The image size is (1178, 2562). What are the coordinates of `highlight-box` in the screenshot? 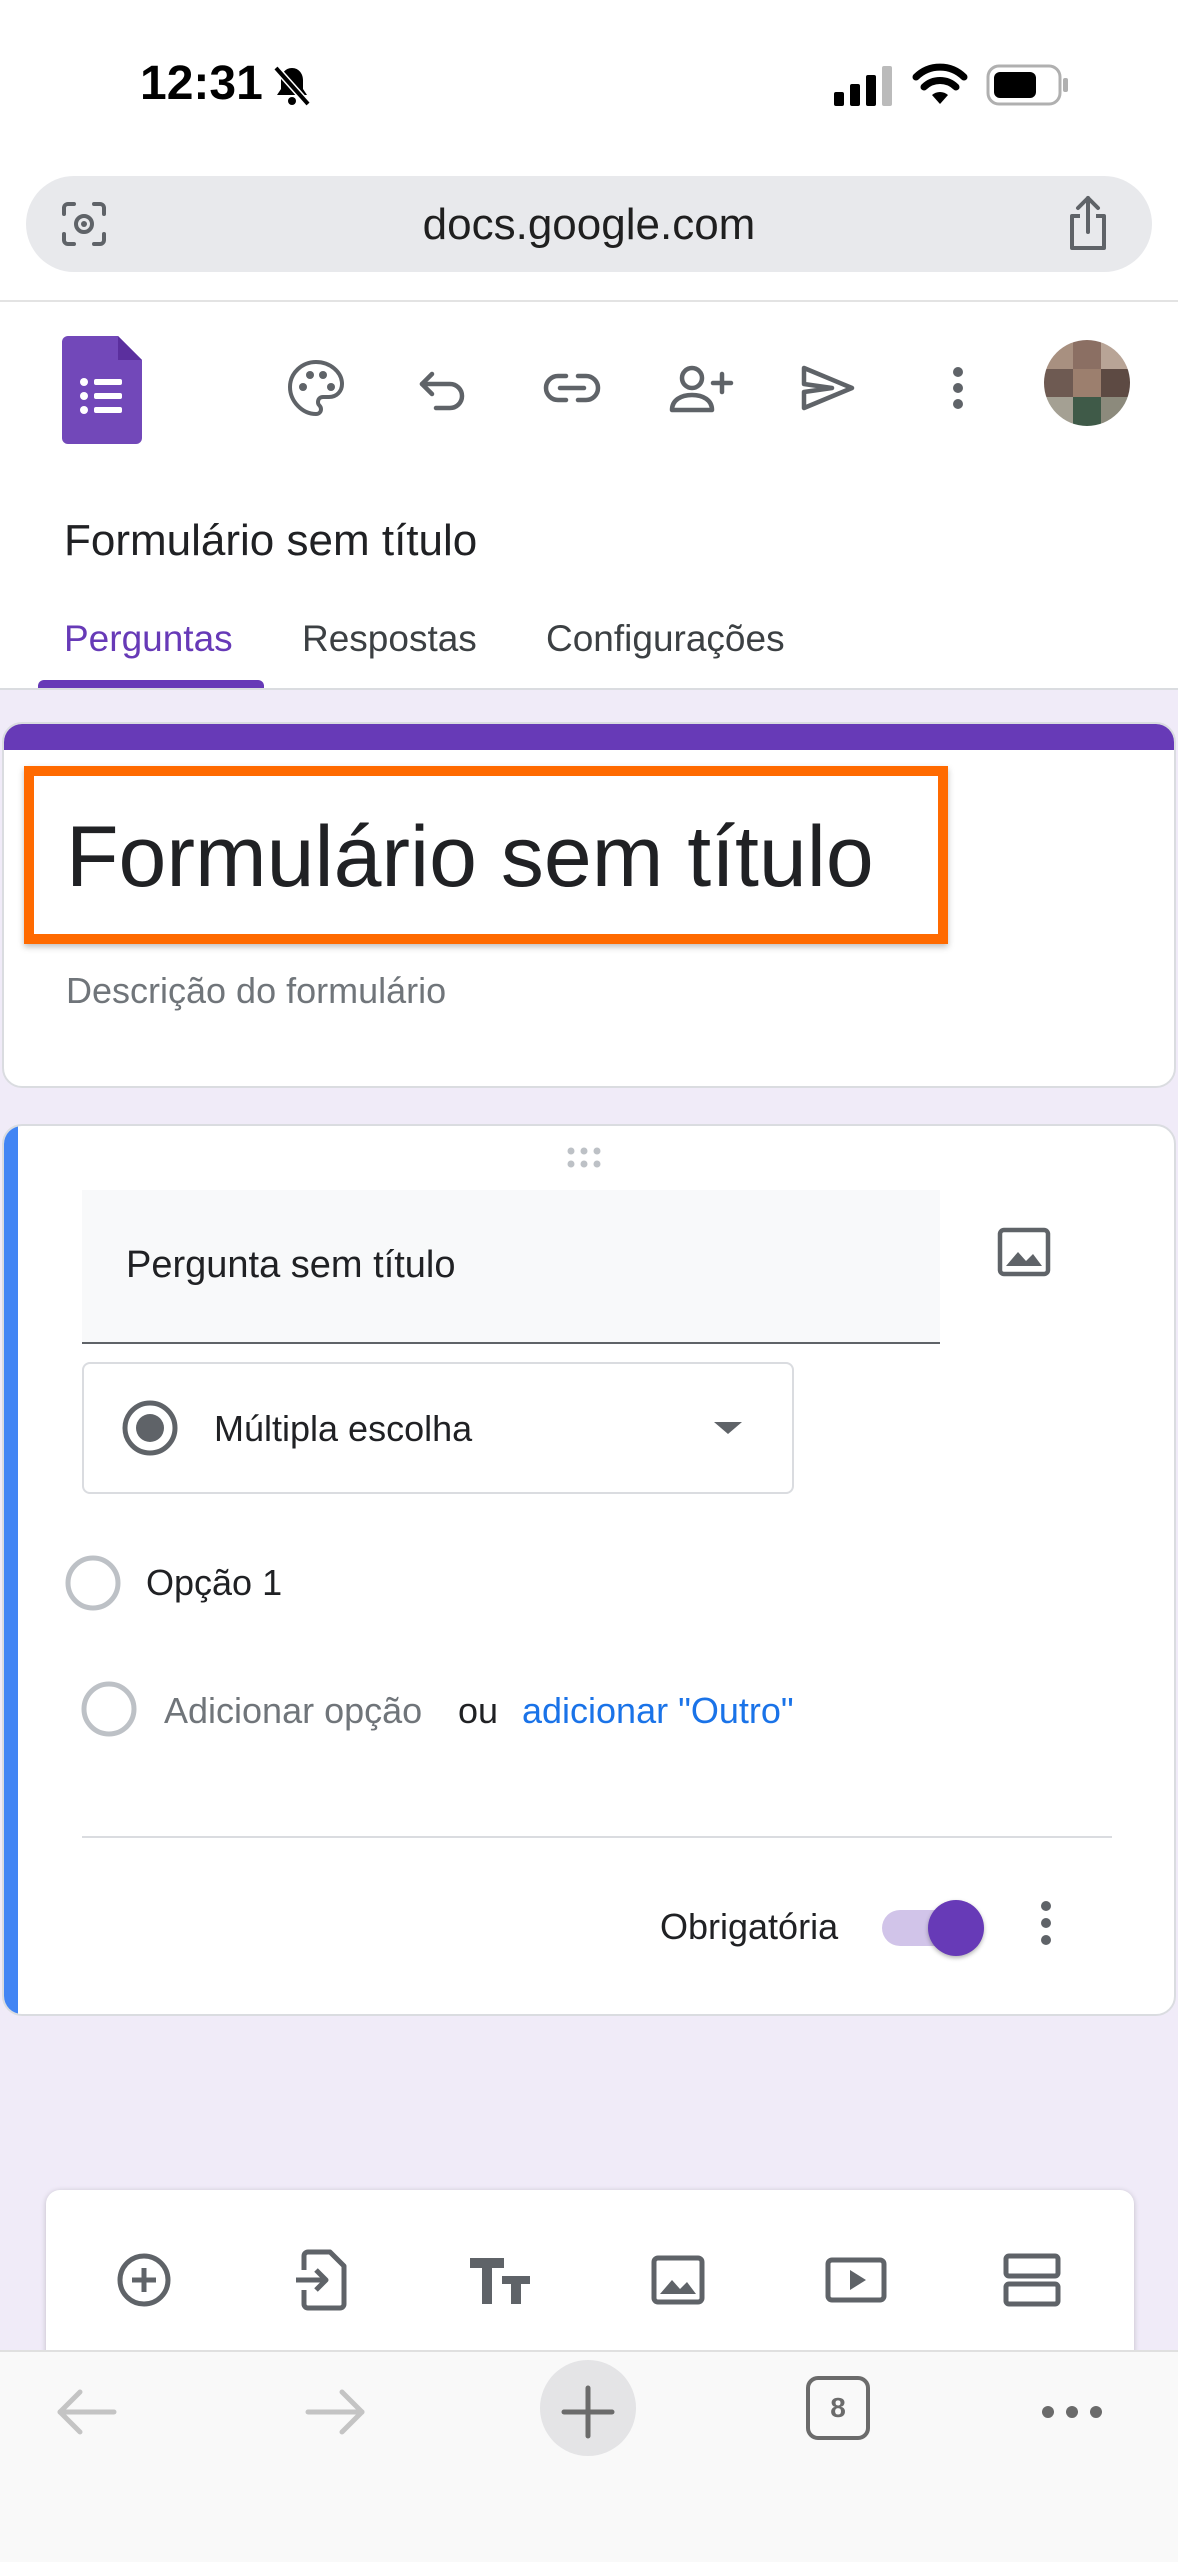 It's located at (486, 855).